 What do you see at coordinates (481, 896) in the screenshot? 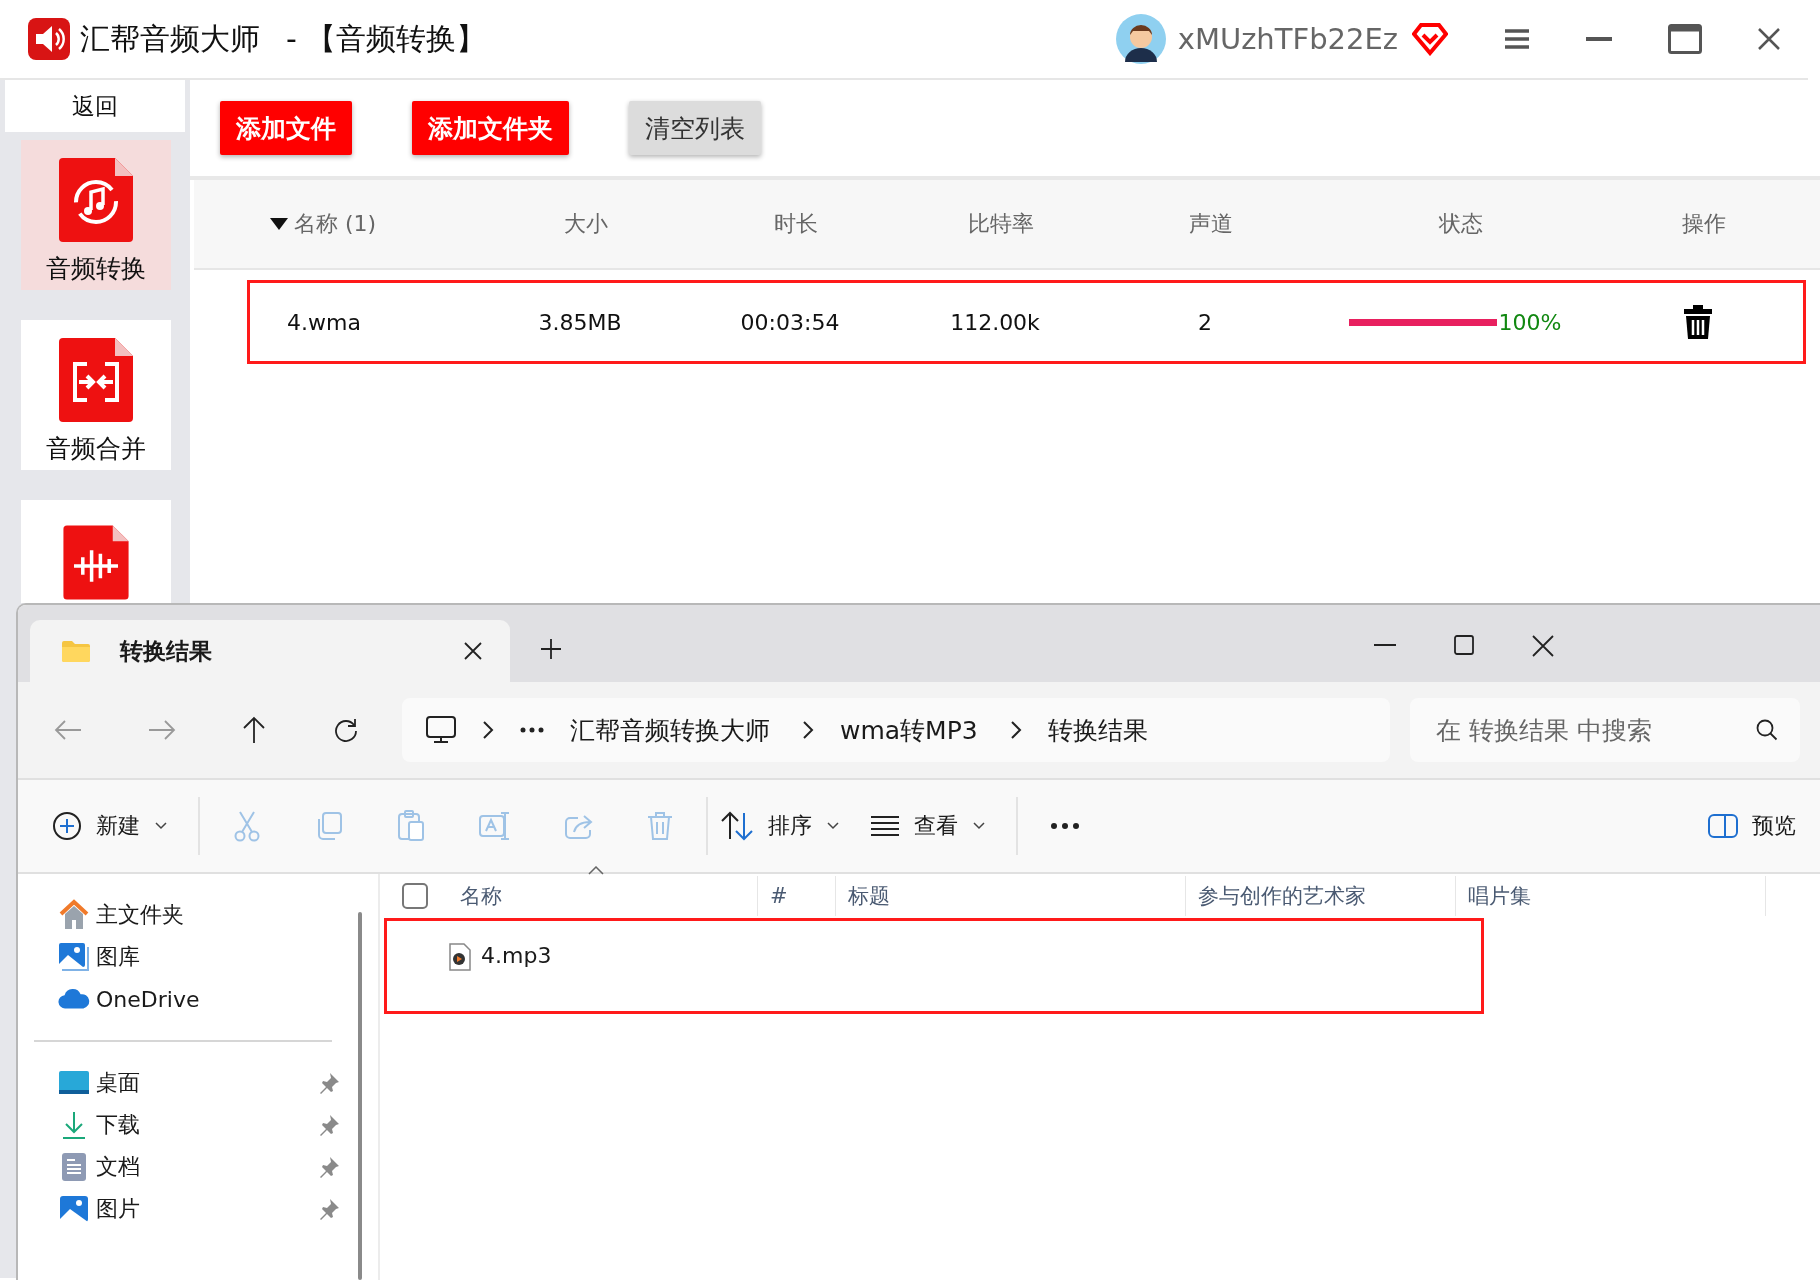
I see `column-header: 名称` at bounding box center [481, 896].